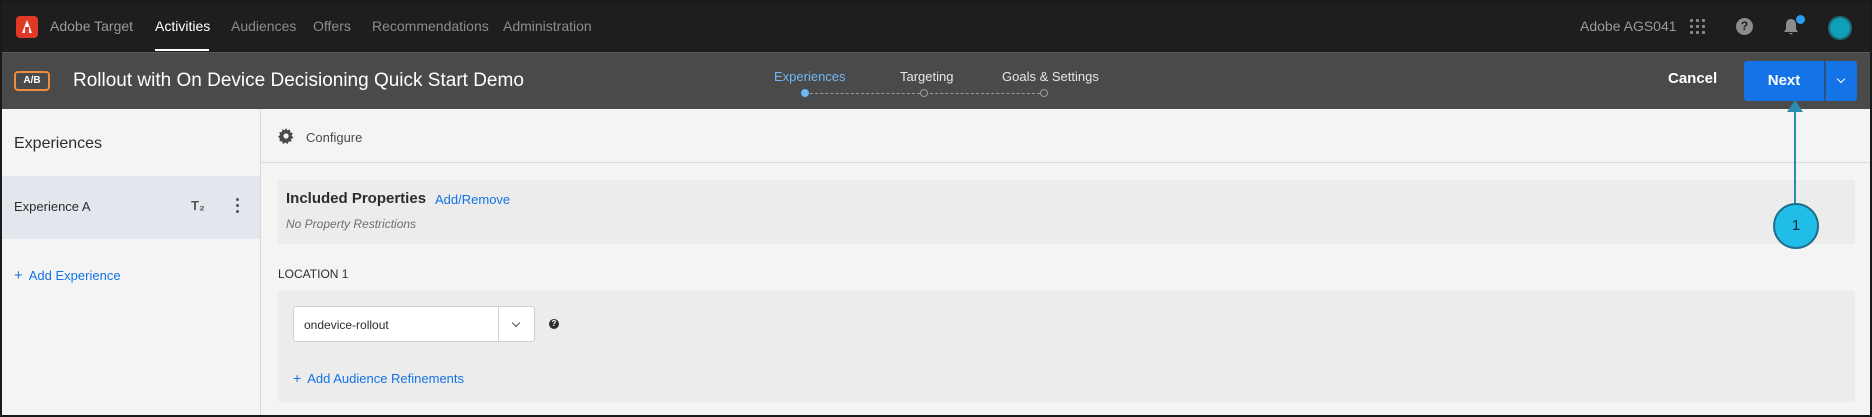 This screenshot has width=1872, height=417. Describe the element at coordinates (356, 198) in the screenshot. I see `included-properties-title: Included Properties` at that location.